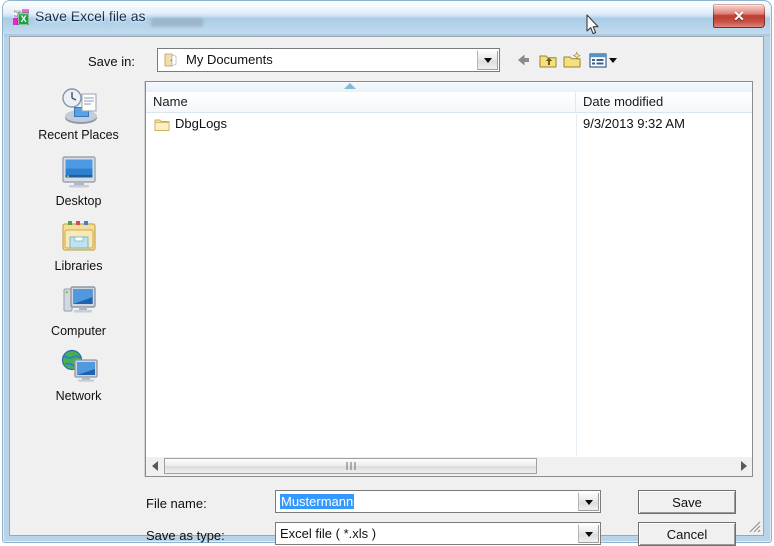 This screenshot has height=546, width=774. I want to click on save-in-dropdown-button, so click(487, 60).